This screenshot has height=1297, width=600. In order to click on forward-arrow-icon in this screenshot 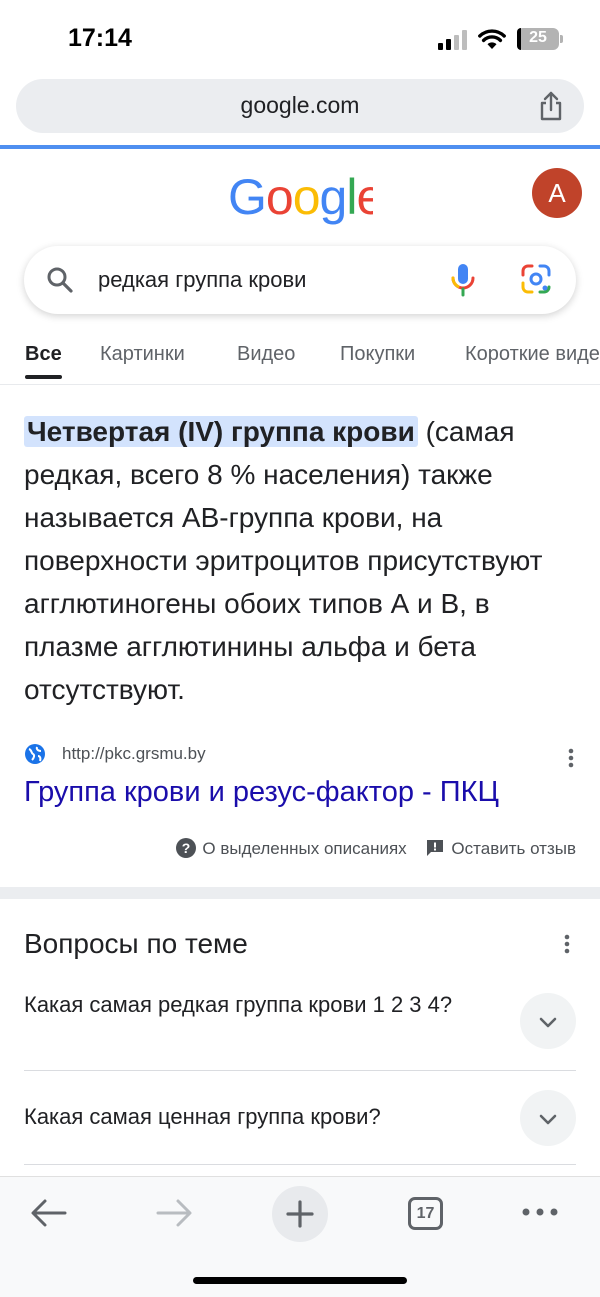, I will do `click(174, 1213)`.